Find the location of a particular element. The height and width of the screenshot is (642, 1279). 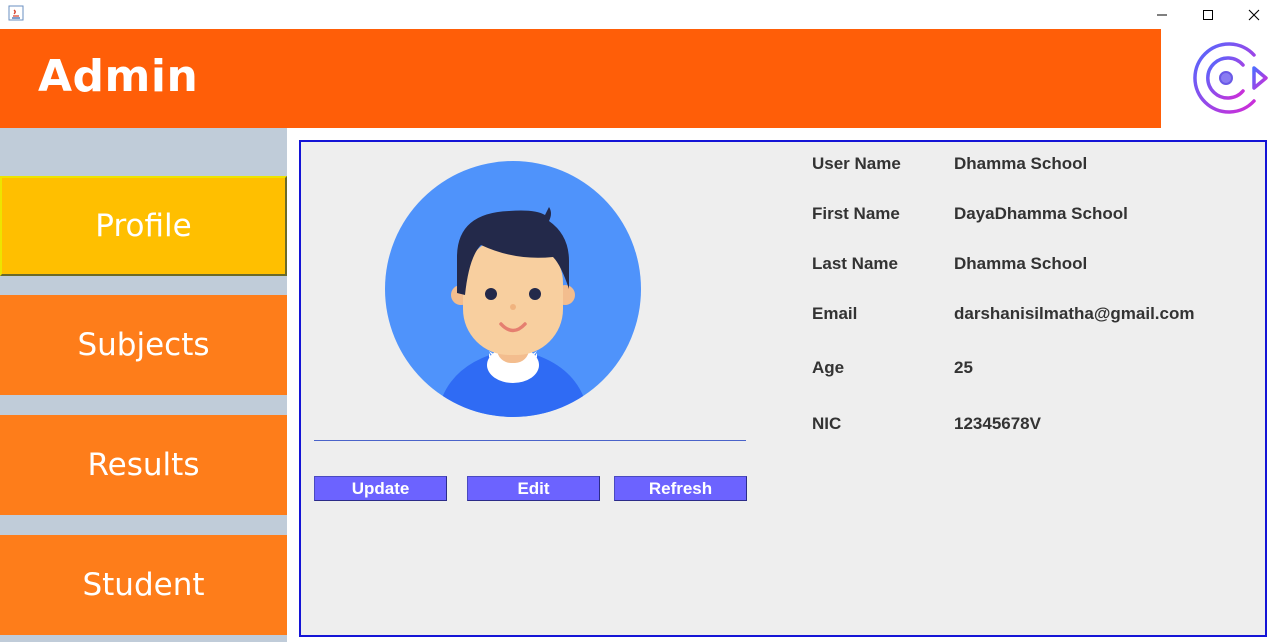

email-value: darshanisilmatha@gmail.com is located at coordinates (1074, 313).